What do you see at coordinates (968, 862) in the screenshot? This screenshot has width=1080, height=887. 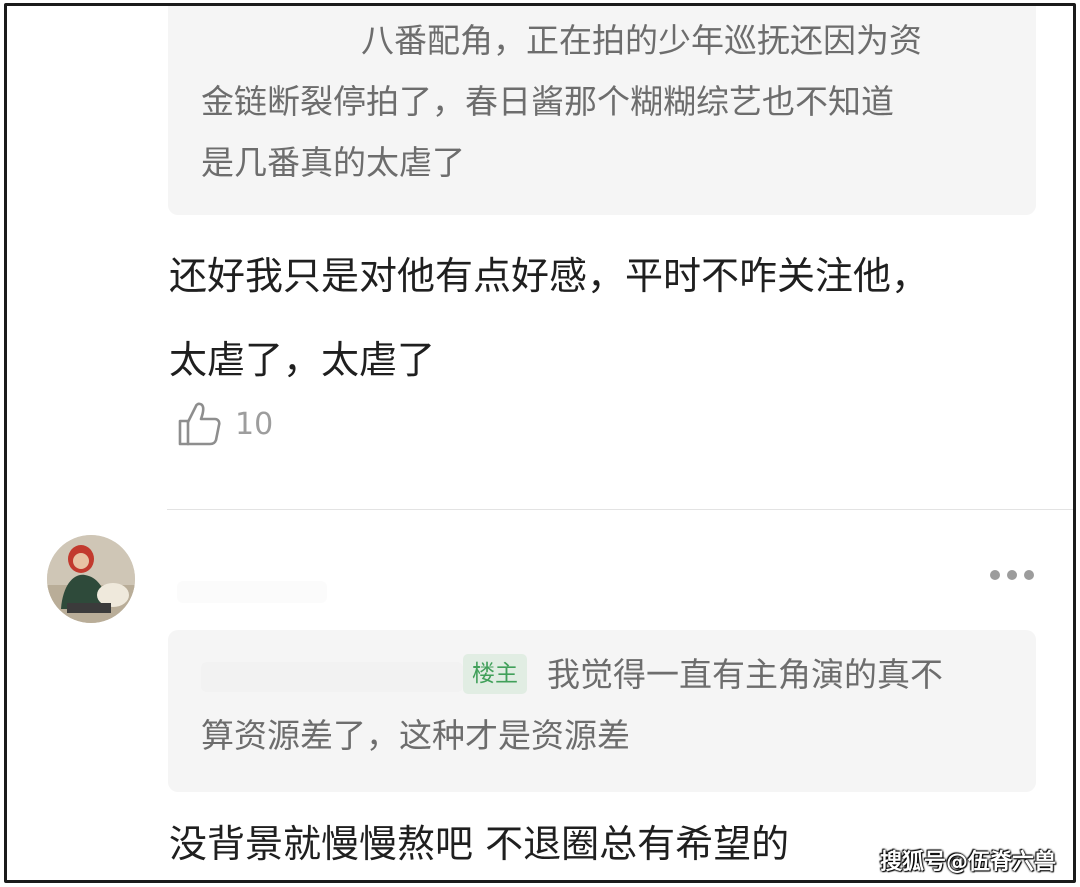 I see `watermark: 搜狐号@伍脊六兽` at bounding box center [968, 862].